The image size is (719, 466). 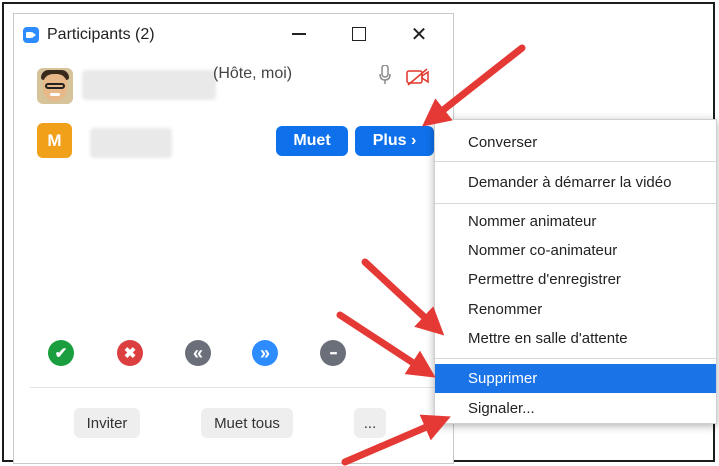 What do you see at coordinates (575, 221) in the screenshot?
I see `menu-item-make-host: Nommer animateur` at bounding box center [575, 221].